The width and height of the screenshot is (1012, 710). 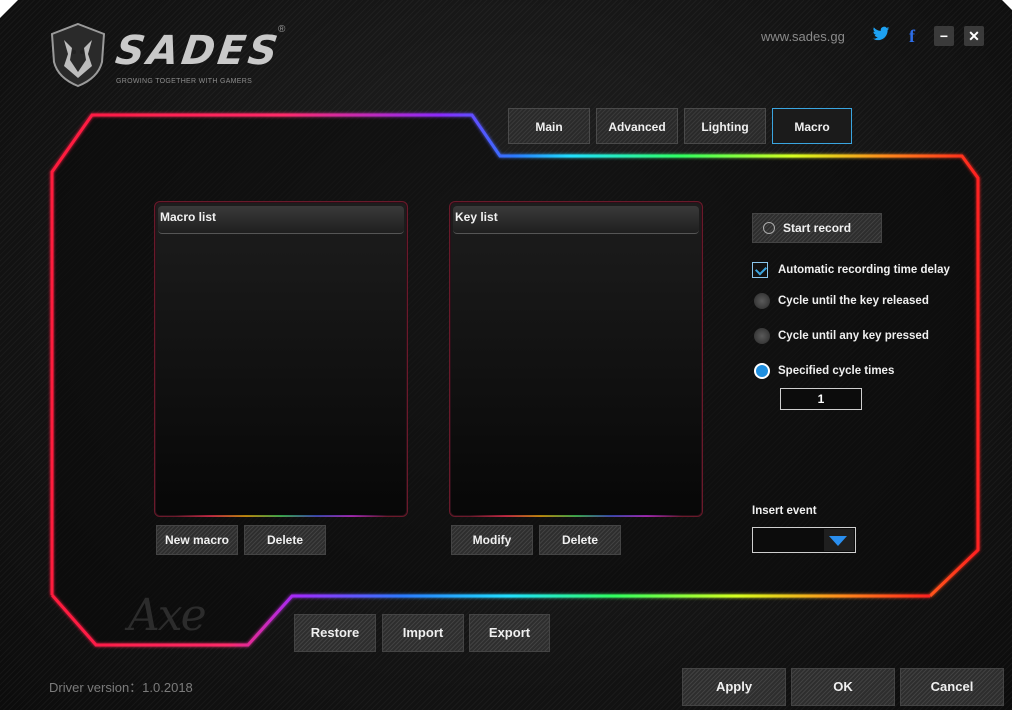 I want to click on cancel-button: Cancel, so click(x=952, y=687).